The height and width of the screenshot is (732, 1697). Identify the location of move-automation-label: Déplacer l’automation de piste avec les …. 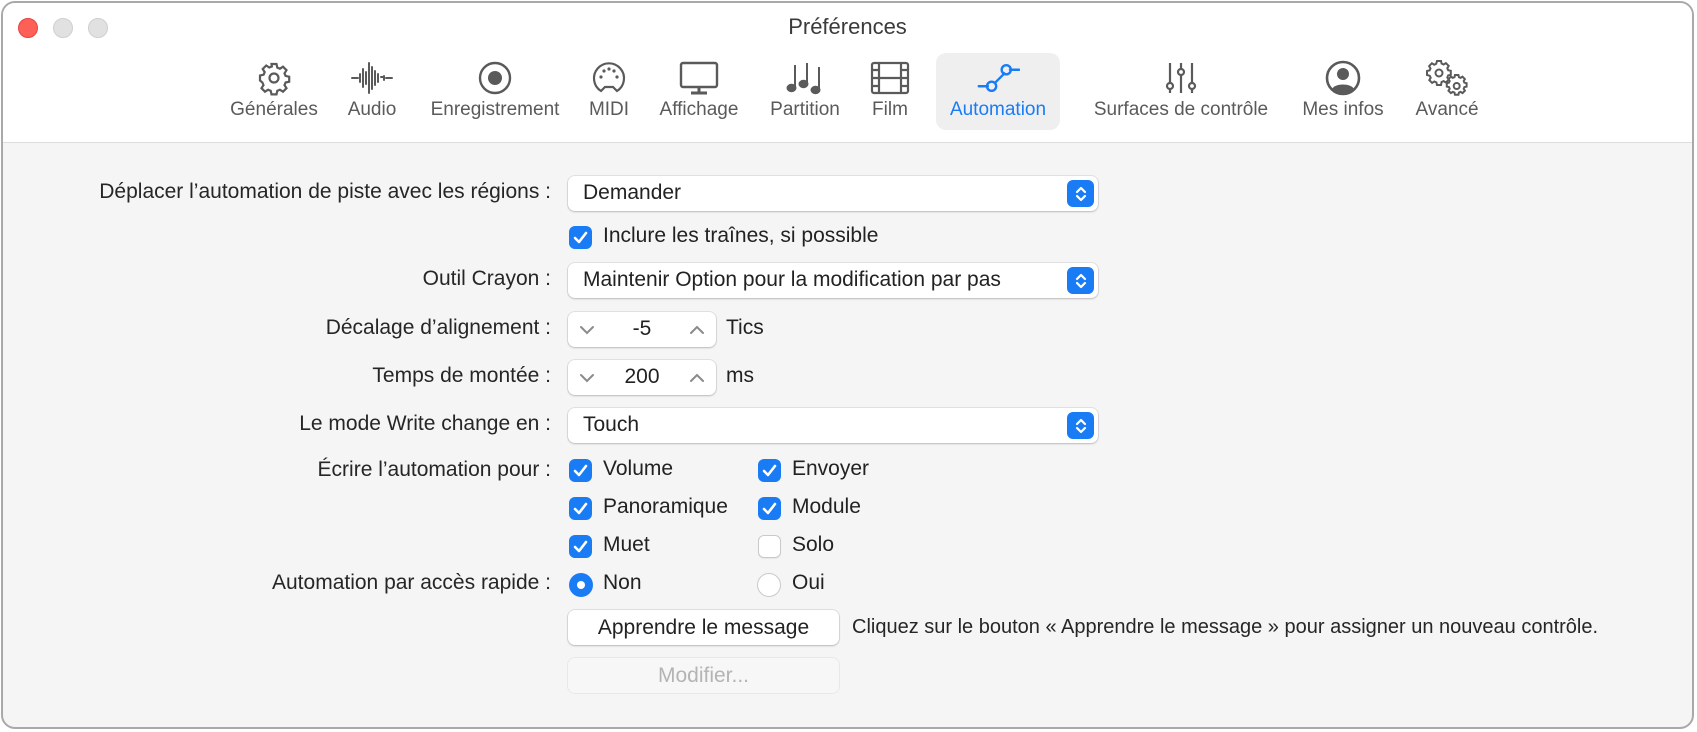
(325, 191).